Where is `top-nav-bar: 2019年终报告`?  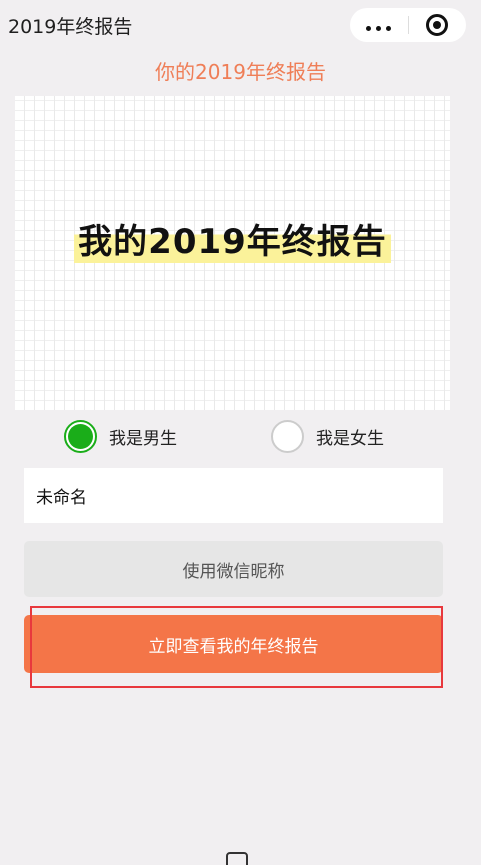 top-nav-bar: 2019年终报告 is located at coordinates (240, 24).